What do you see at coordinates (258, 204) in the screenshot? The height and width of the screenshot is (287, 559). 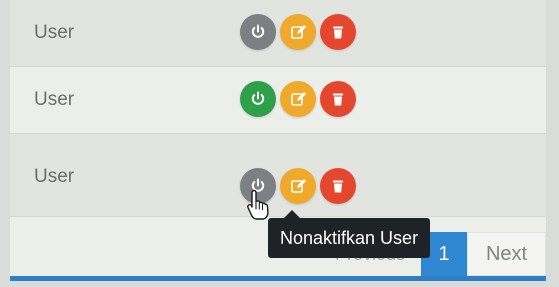 I see `hand-cursor-icon` at bounding box center [258, 204].